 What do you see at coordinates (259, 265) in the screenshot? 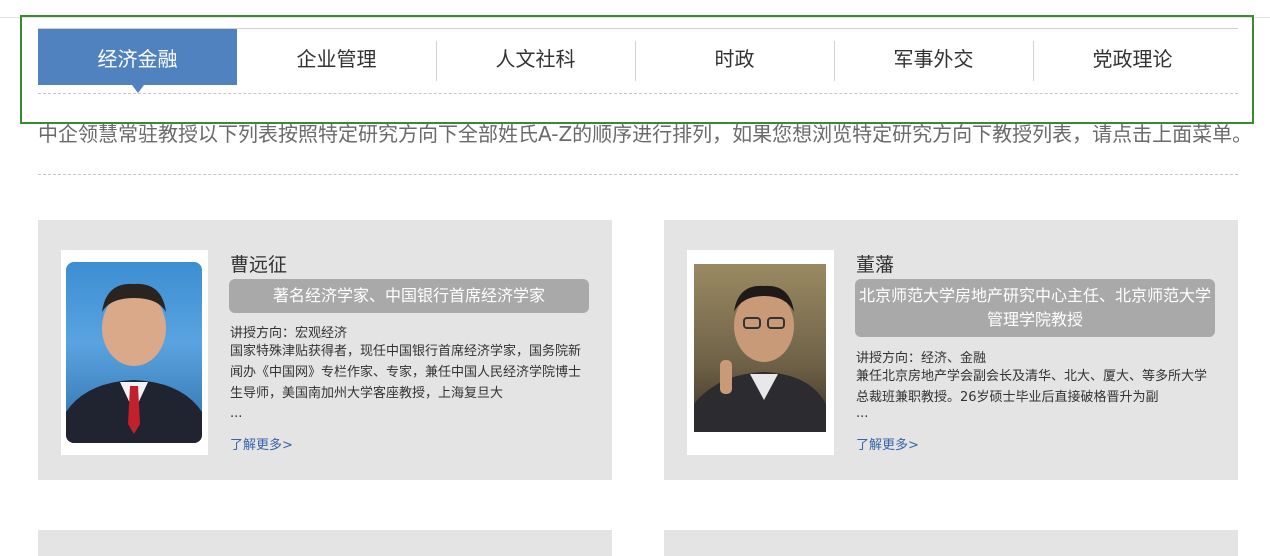
I see `professor-name: 曹远征` at bounding box center [259, 265].